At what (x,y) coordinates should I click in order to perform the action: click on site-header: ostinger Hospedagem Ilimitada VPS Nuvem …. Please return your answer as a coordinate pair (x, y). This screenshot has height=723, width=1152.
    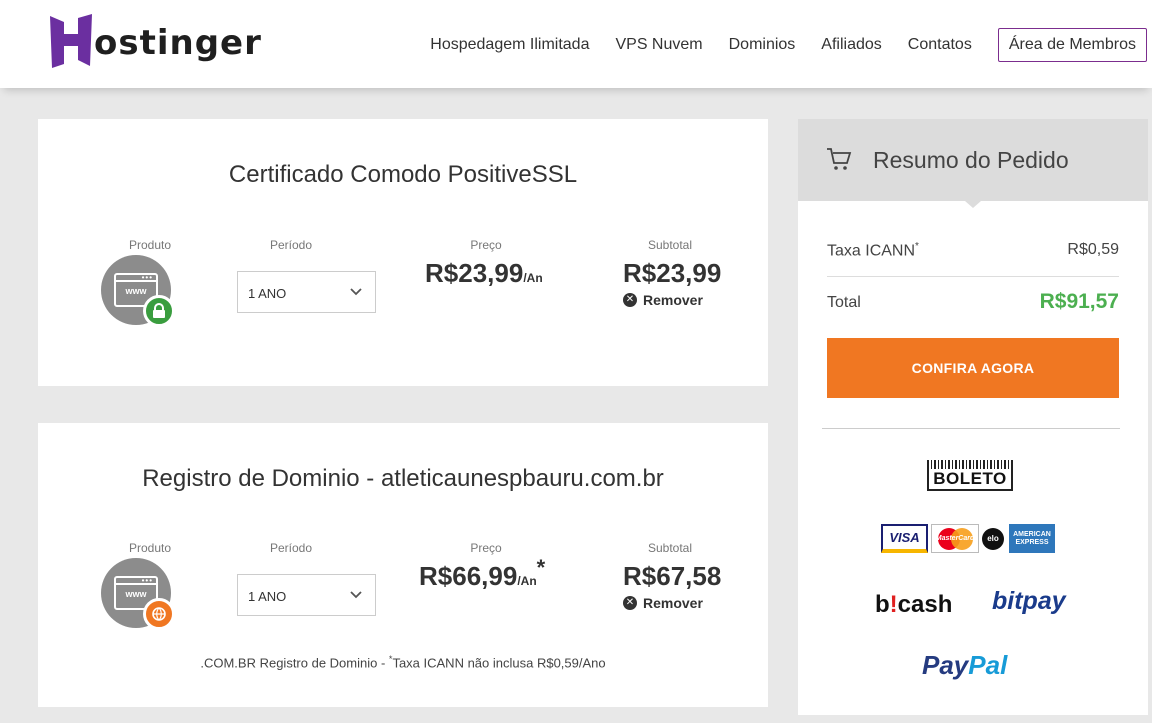
    Looking at the image, I should click on (576, 44).